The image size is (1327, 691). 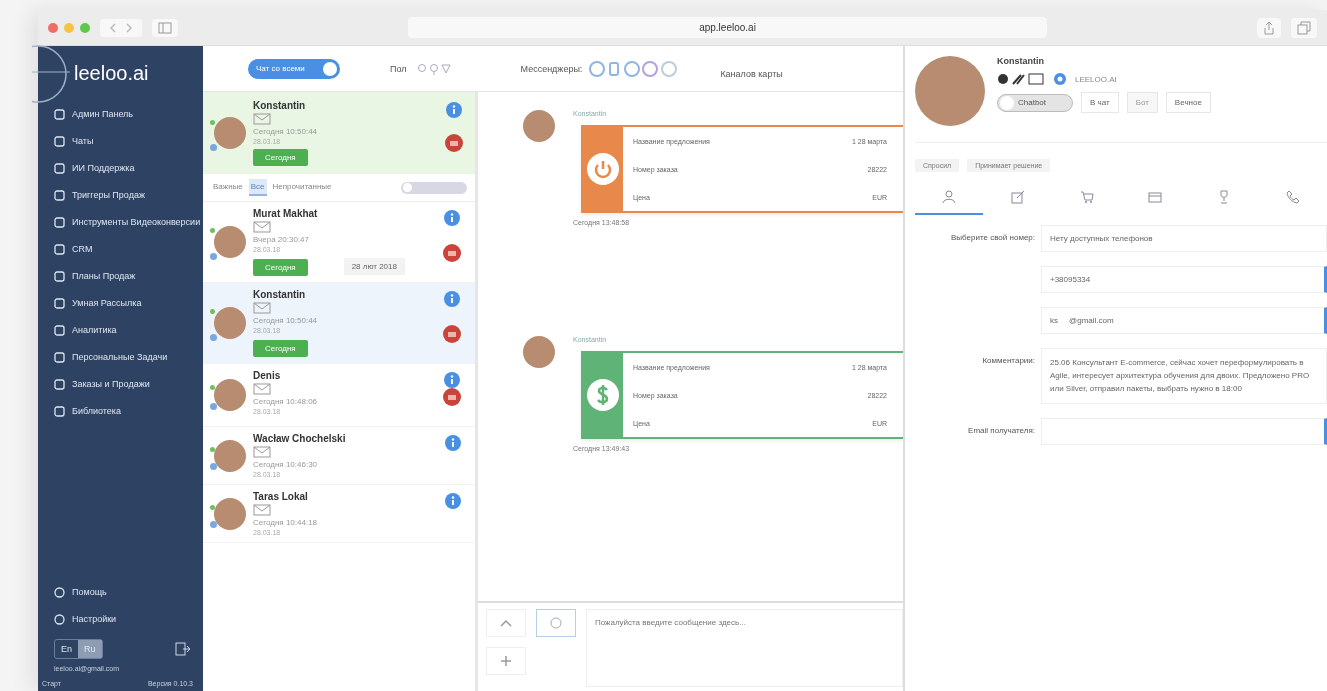 What do you see at coordinates (285, 522) in the screenshot?
I see `chat-time: Сегодня 10:44:18` at bounding box center [285, 522].